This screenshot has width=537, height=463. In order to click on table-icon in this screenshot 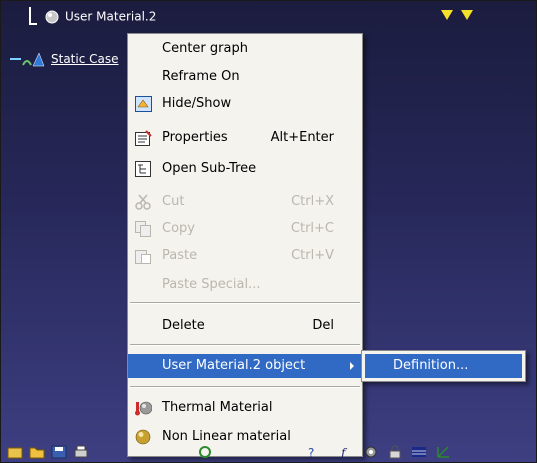, I will do `click(419, 452)`.